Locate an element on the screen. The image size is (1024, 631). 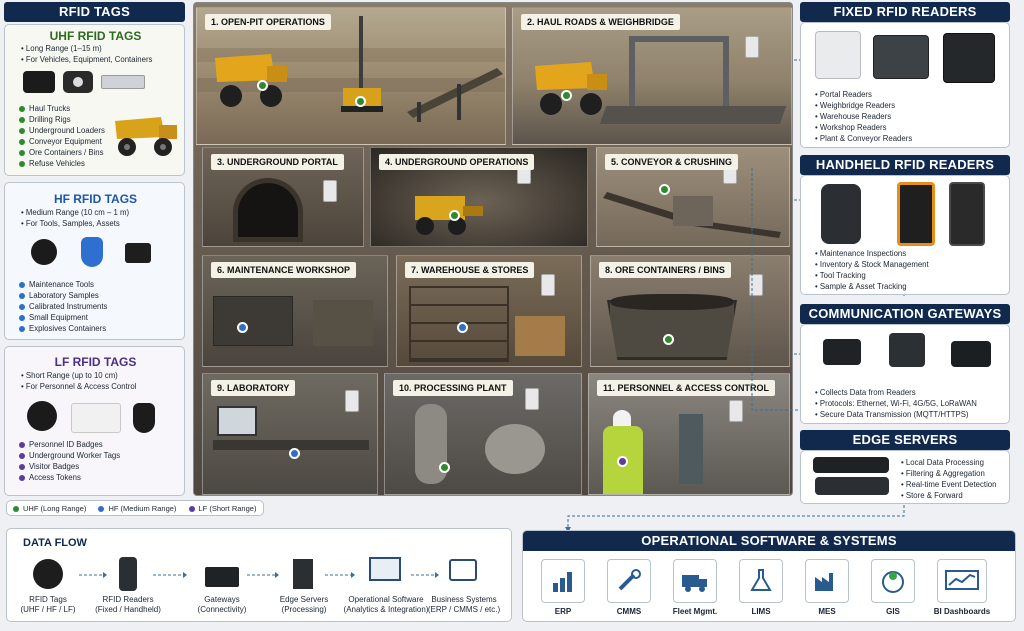
fleet-label: Fleet Mgmt. is located at coordinates (695, 611).